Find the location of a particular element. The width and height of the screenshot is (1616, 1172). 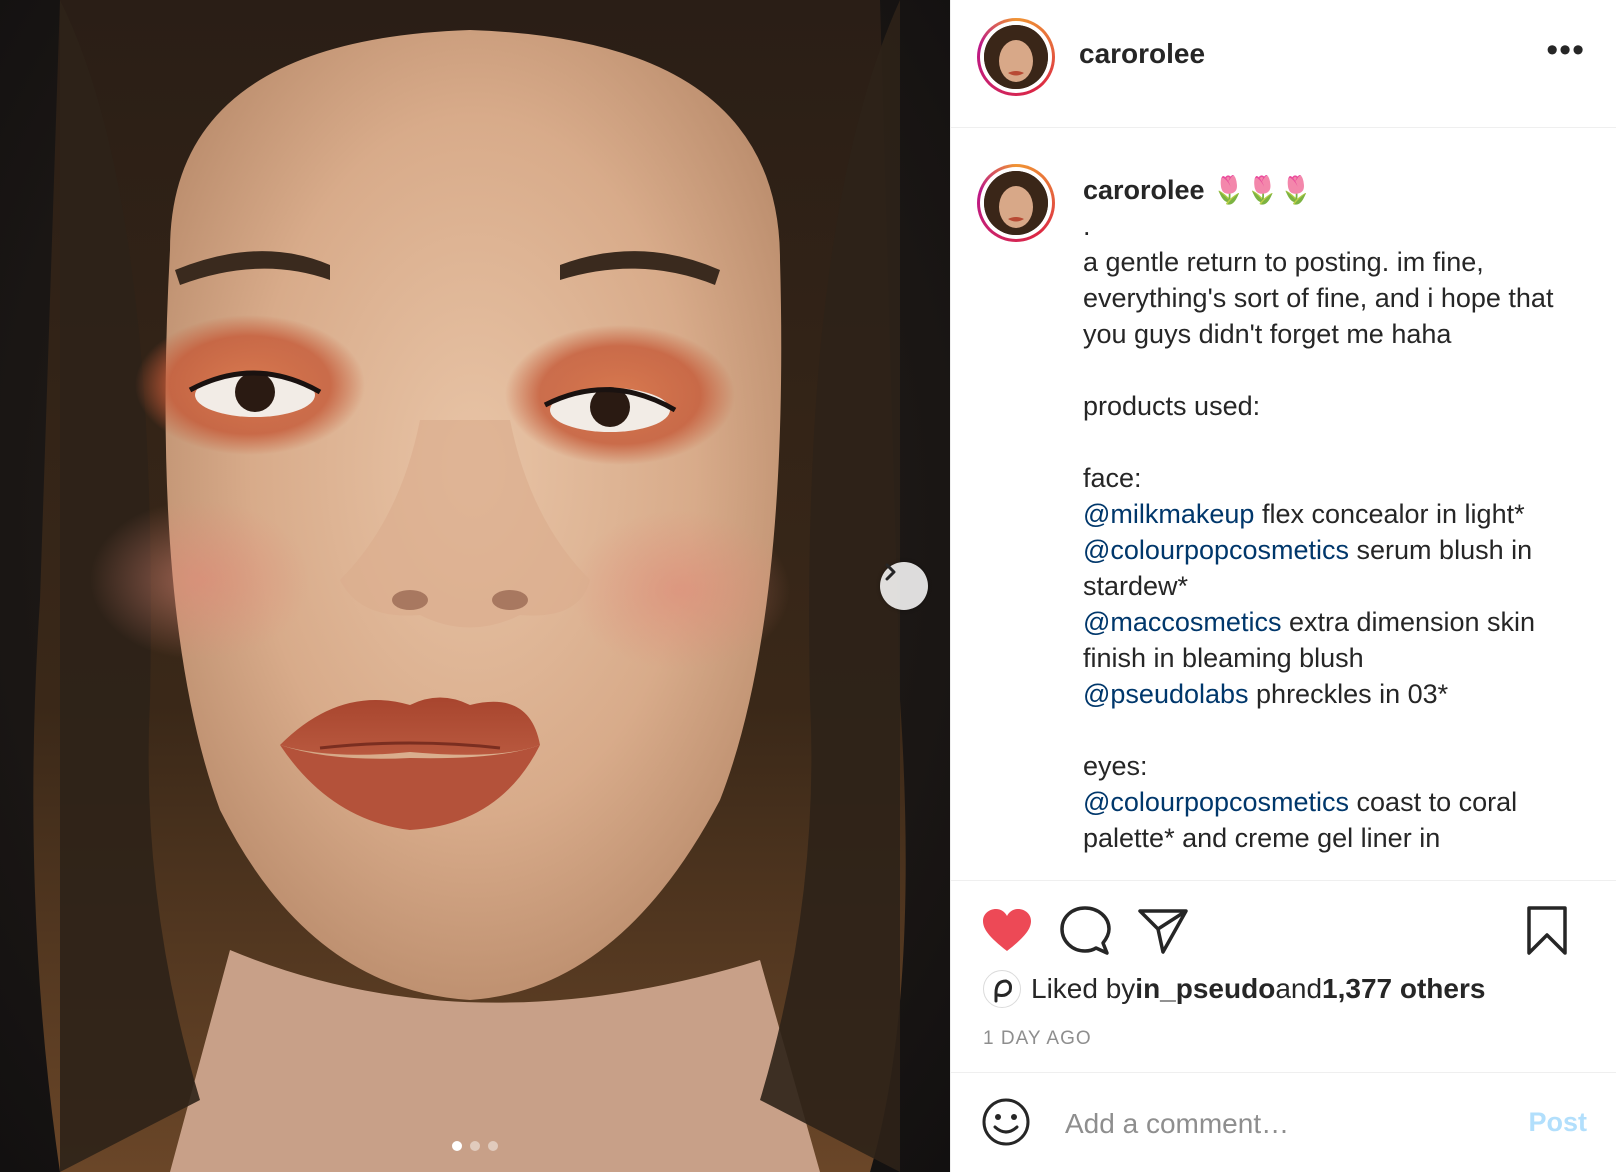

post-timestamp: 1 DAY AGO is located at coordinates (1037, 1039).